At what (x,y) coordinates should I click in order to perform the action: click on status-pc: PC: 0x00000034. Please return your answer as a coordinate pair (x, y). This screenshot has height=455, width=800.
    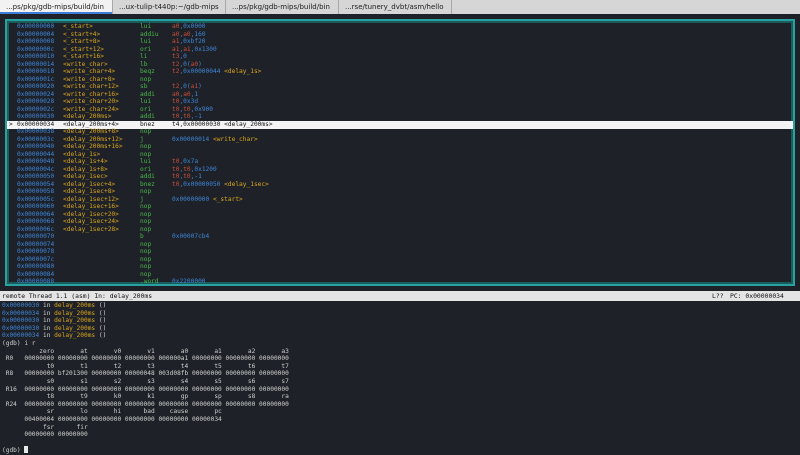
    Looking at the image, I should click on (757, 296).